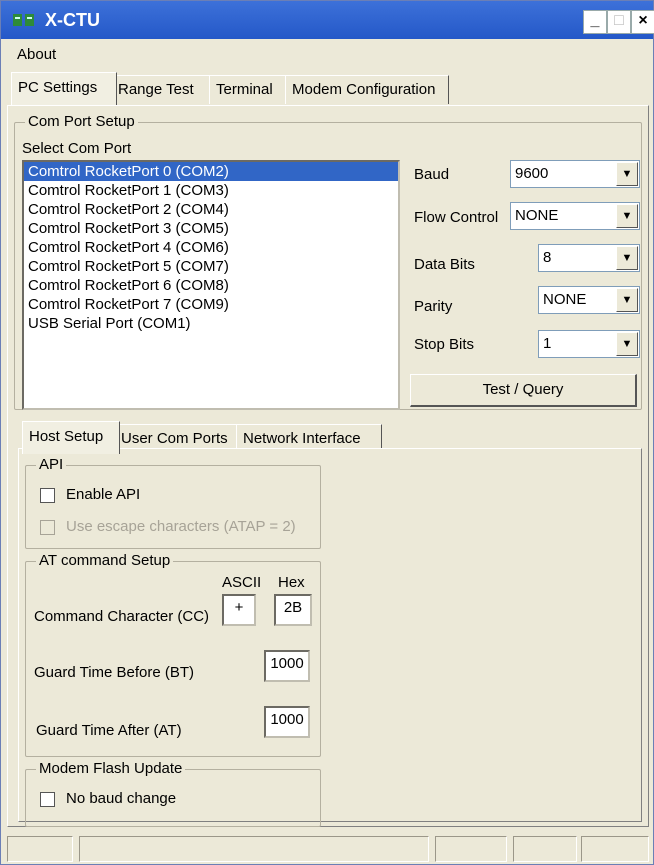 The height and width of the screenshot is (865, 654). I want to click on baud-select: 9600 ▼, so click(575, 174).